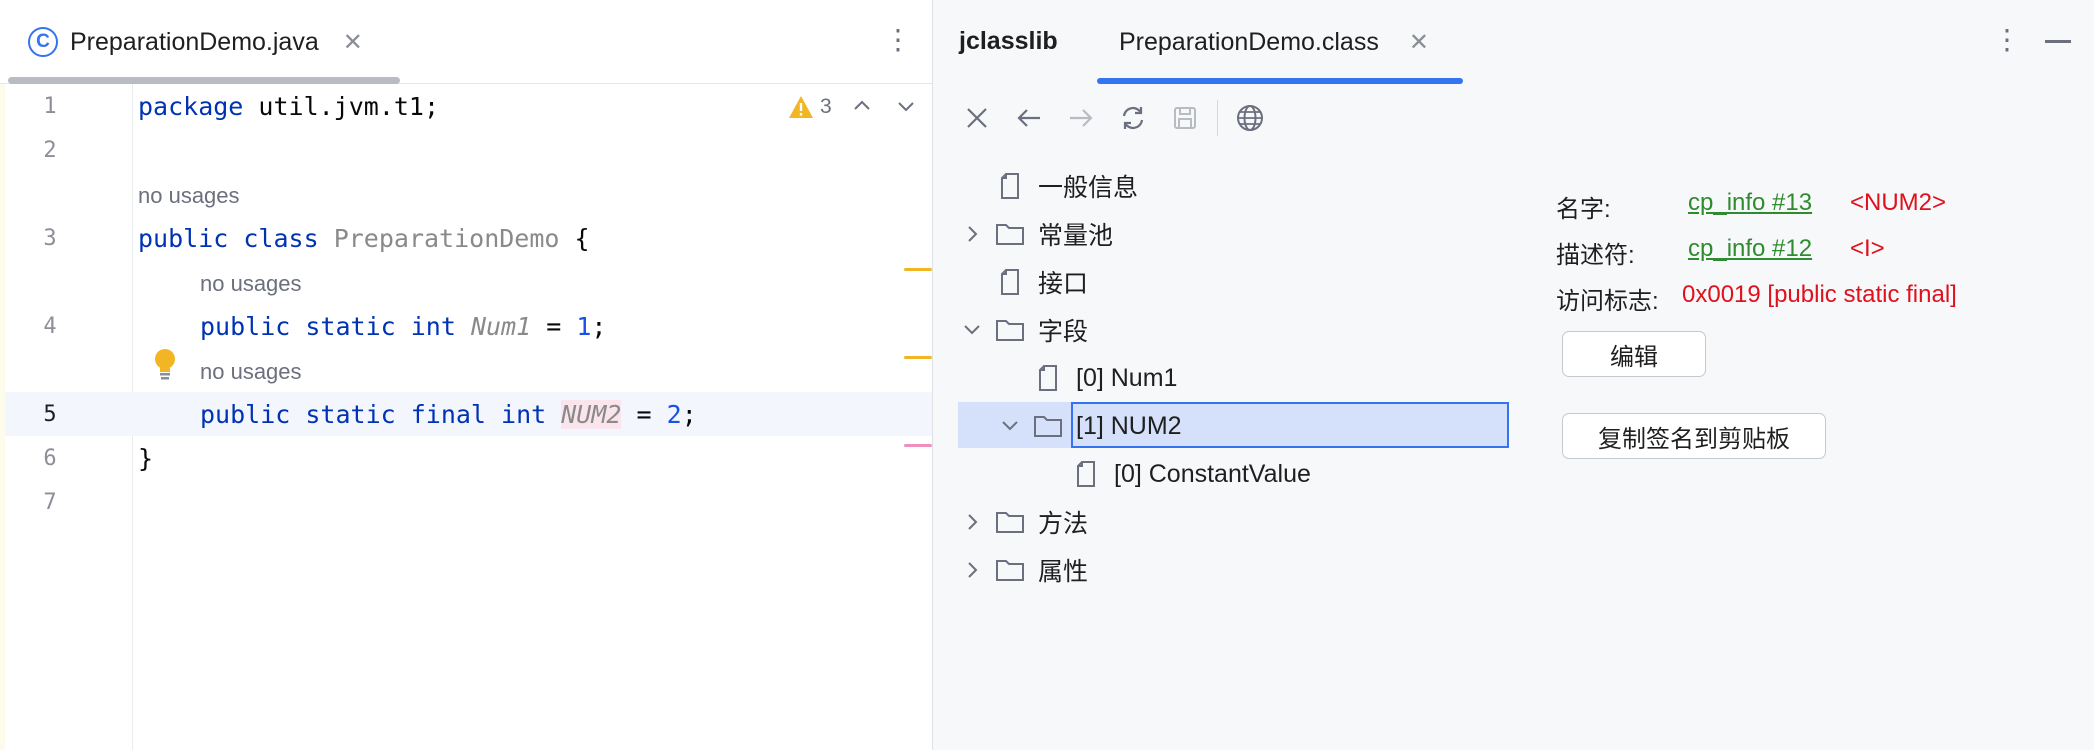 This screenshot has height=750, width=2094. I want to click on field-name: Num1, so click(501, 326).